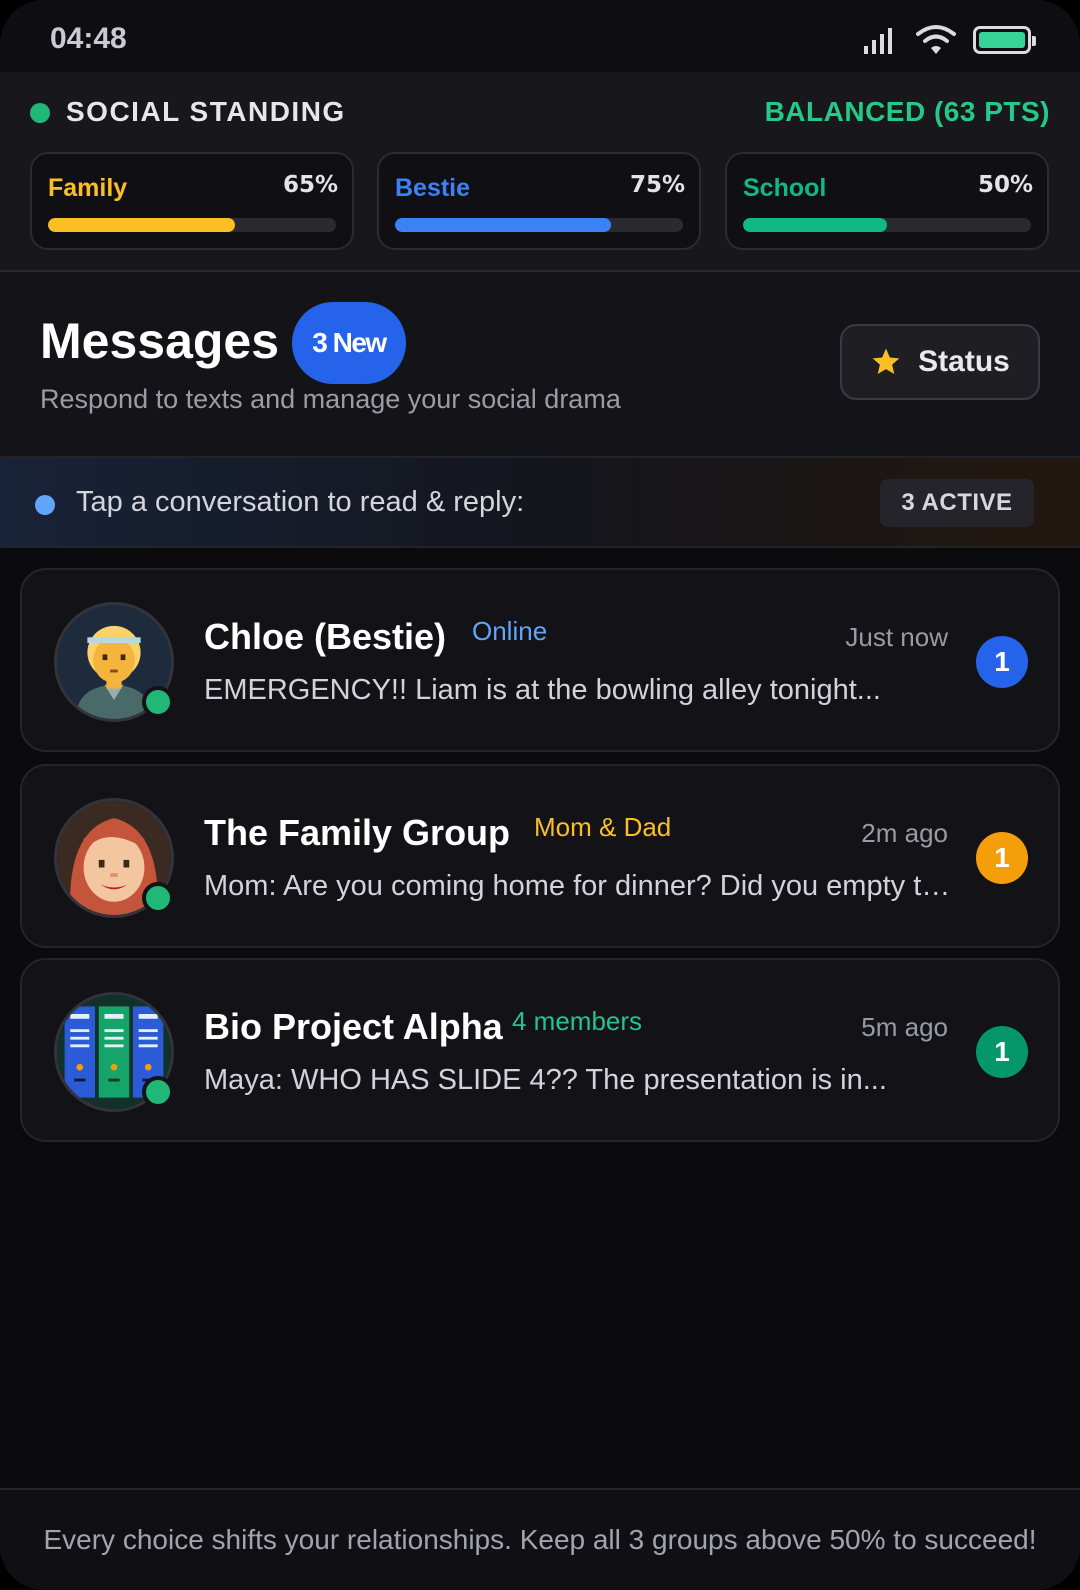  I want to click on page-title: Messages, so click(160, 341).